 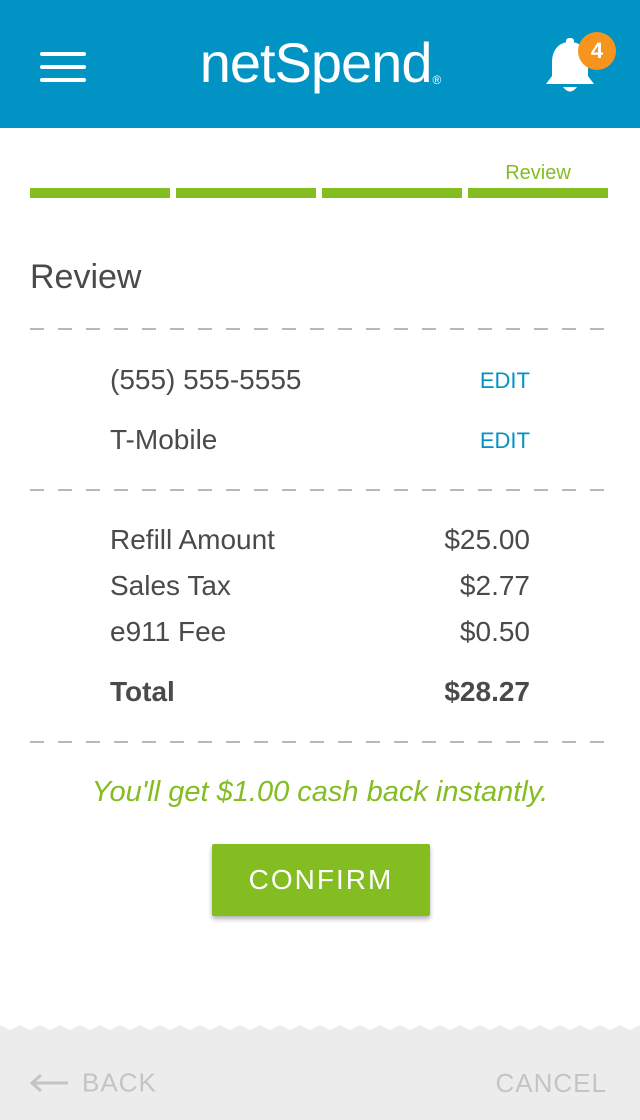 What do you see at coordinates (119, 1082) in the screenshot?
I see `back-label: BACK` at bounding box center [119, 1082].